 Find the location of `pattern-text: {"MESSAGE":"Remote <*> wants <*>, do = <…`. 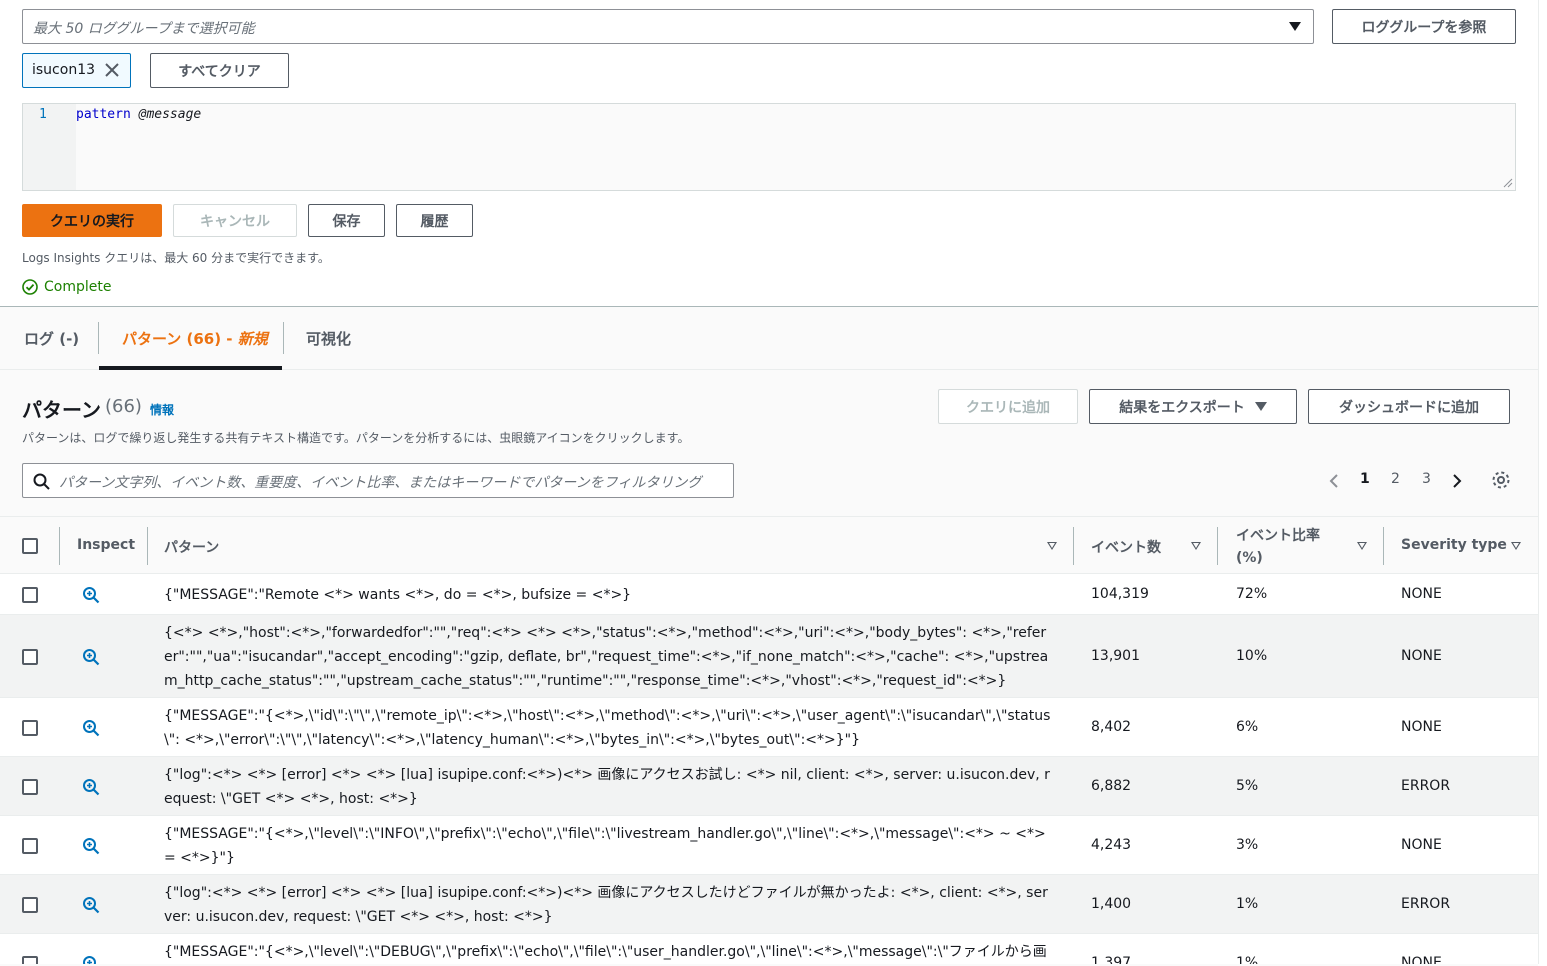

pattern-text: {"MESSAGE":"Remote <*> wants <*>, do = <… is located at coordinates (398, 594).